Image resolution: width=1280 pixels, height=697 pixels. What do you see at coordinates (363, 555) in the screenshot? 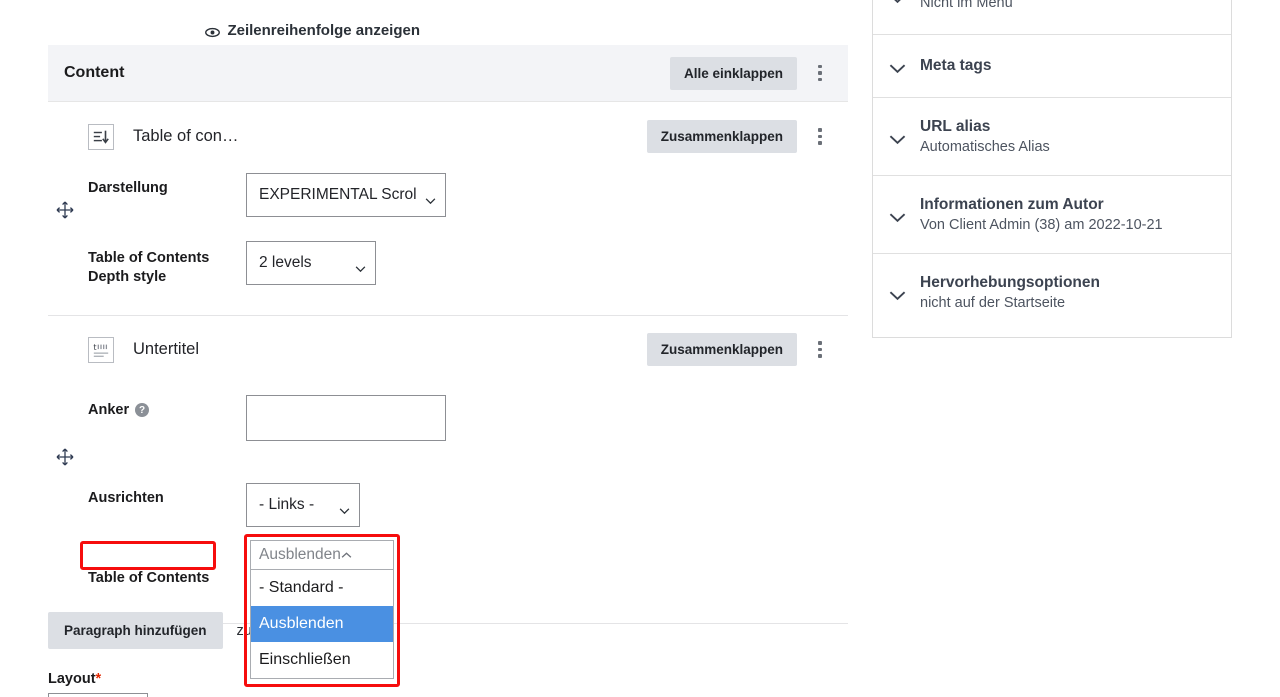
I see `chevron-up-icon` at bounding box center [363, 555].